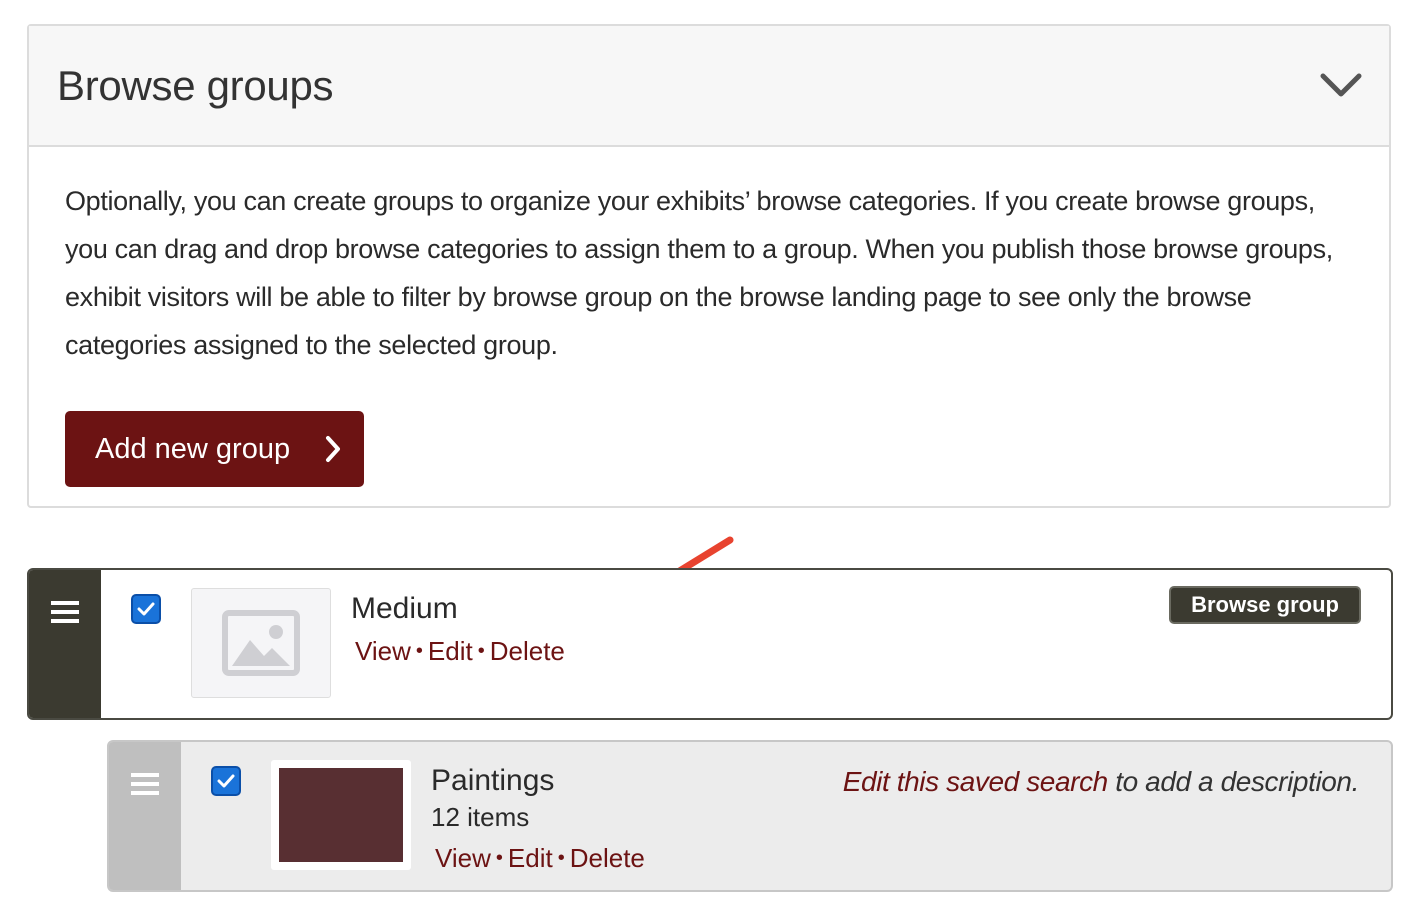 The image size is (1427, 903). I want to click on thumbnail-image, so click(341, 815).